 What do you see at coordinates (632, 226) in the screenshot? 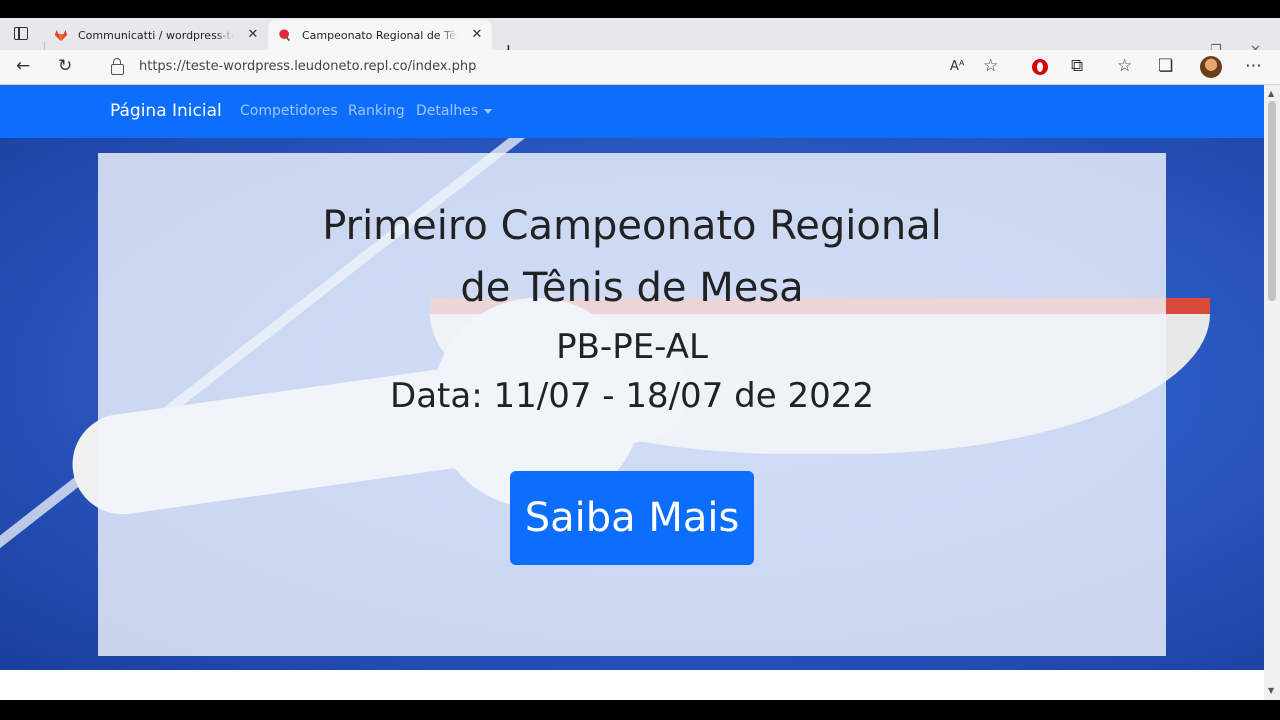
I see `hero-title-line-1: Primeiro Campeonato Regional` at bounding box center [632, 226].